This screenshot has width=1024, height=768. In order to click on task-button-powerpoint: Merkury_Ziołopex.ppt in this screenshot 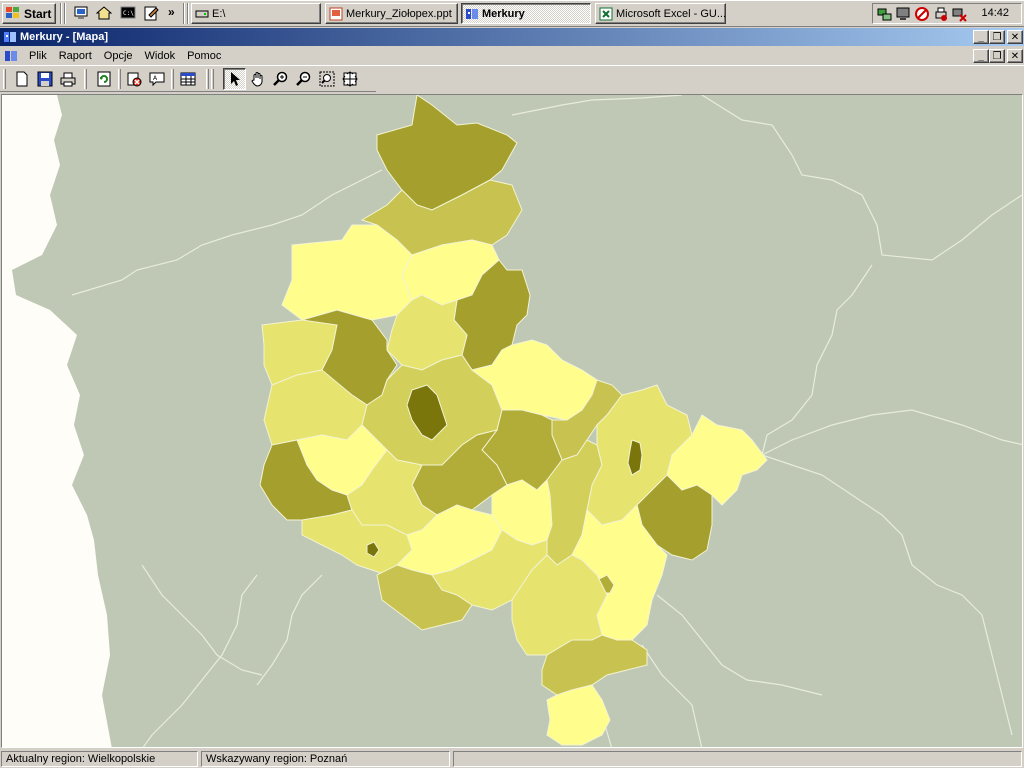, I will do `click(391, 13)`.